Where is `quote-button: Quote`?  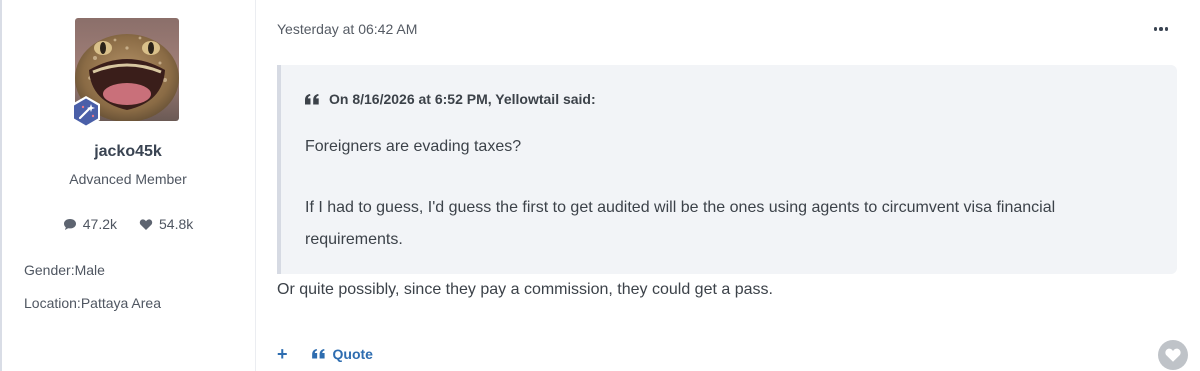
quote-button: Quote is located at coordinates (342, 354).